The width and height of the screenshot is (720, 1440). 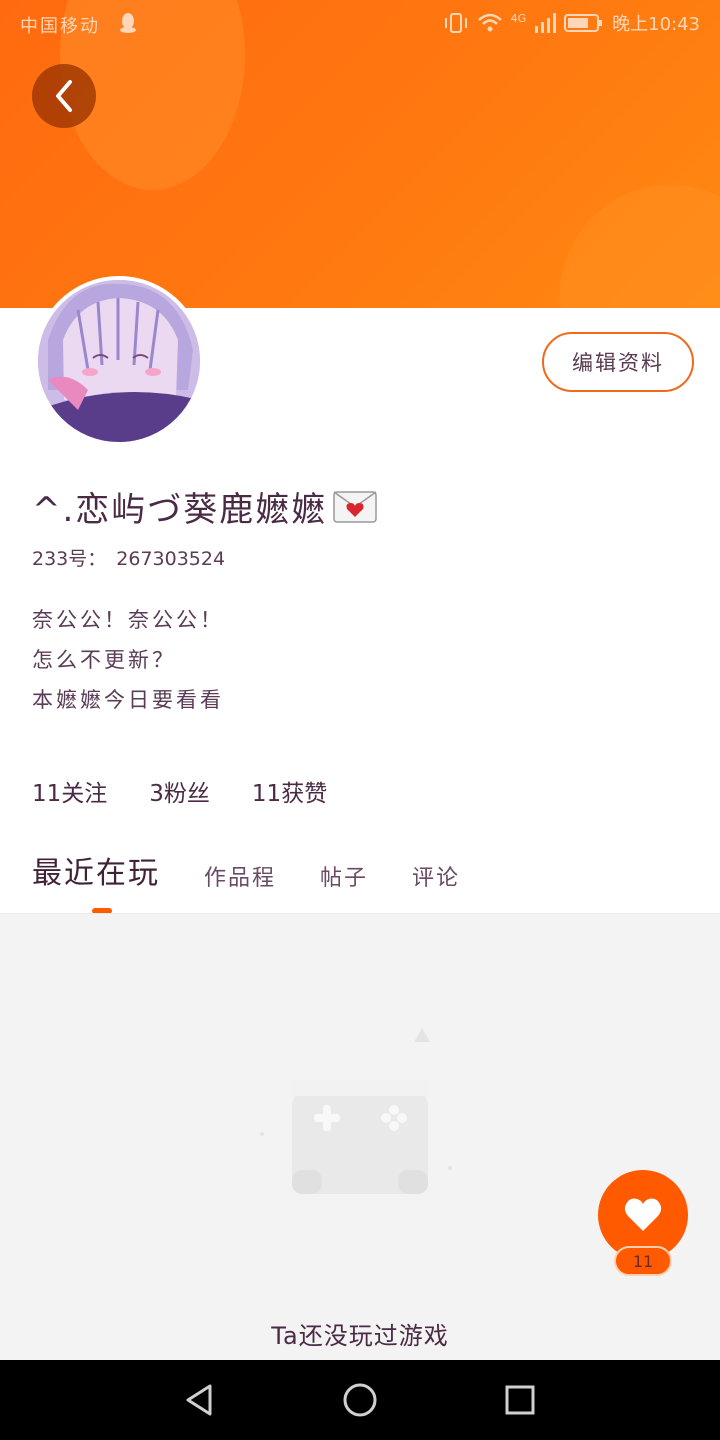 I want to click on chevron-left-icon, so click(x=64, y=96).